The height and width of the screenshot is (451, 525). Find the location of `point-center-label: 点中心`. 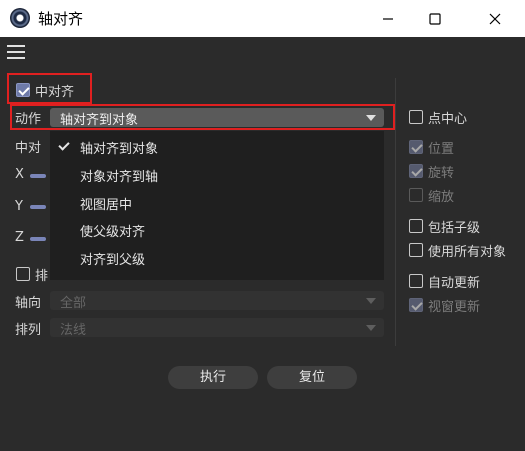

point-center-label: 点中心 is located at coordinates (448, 119).